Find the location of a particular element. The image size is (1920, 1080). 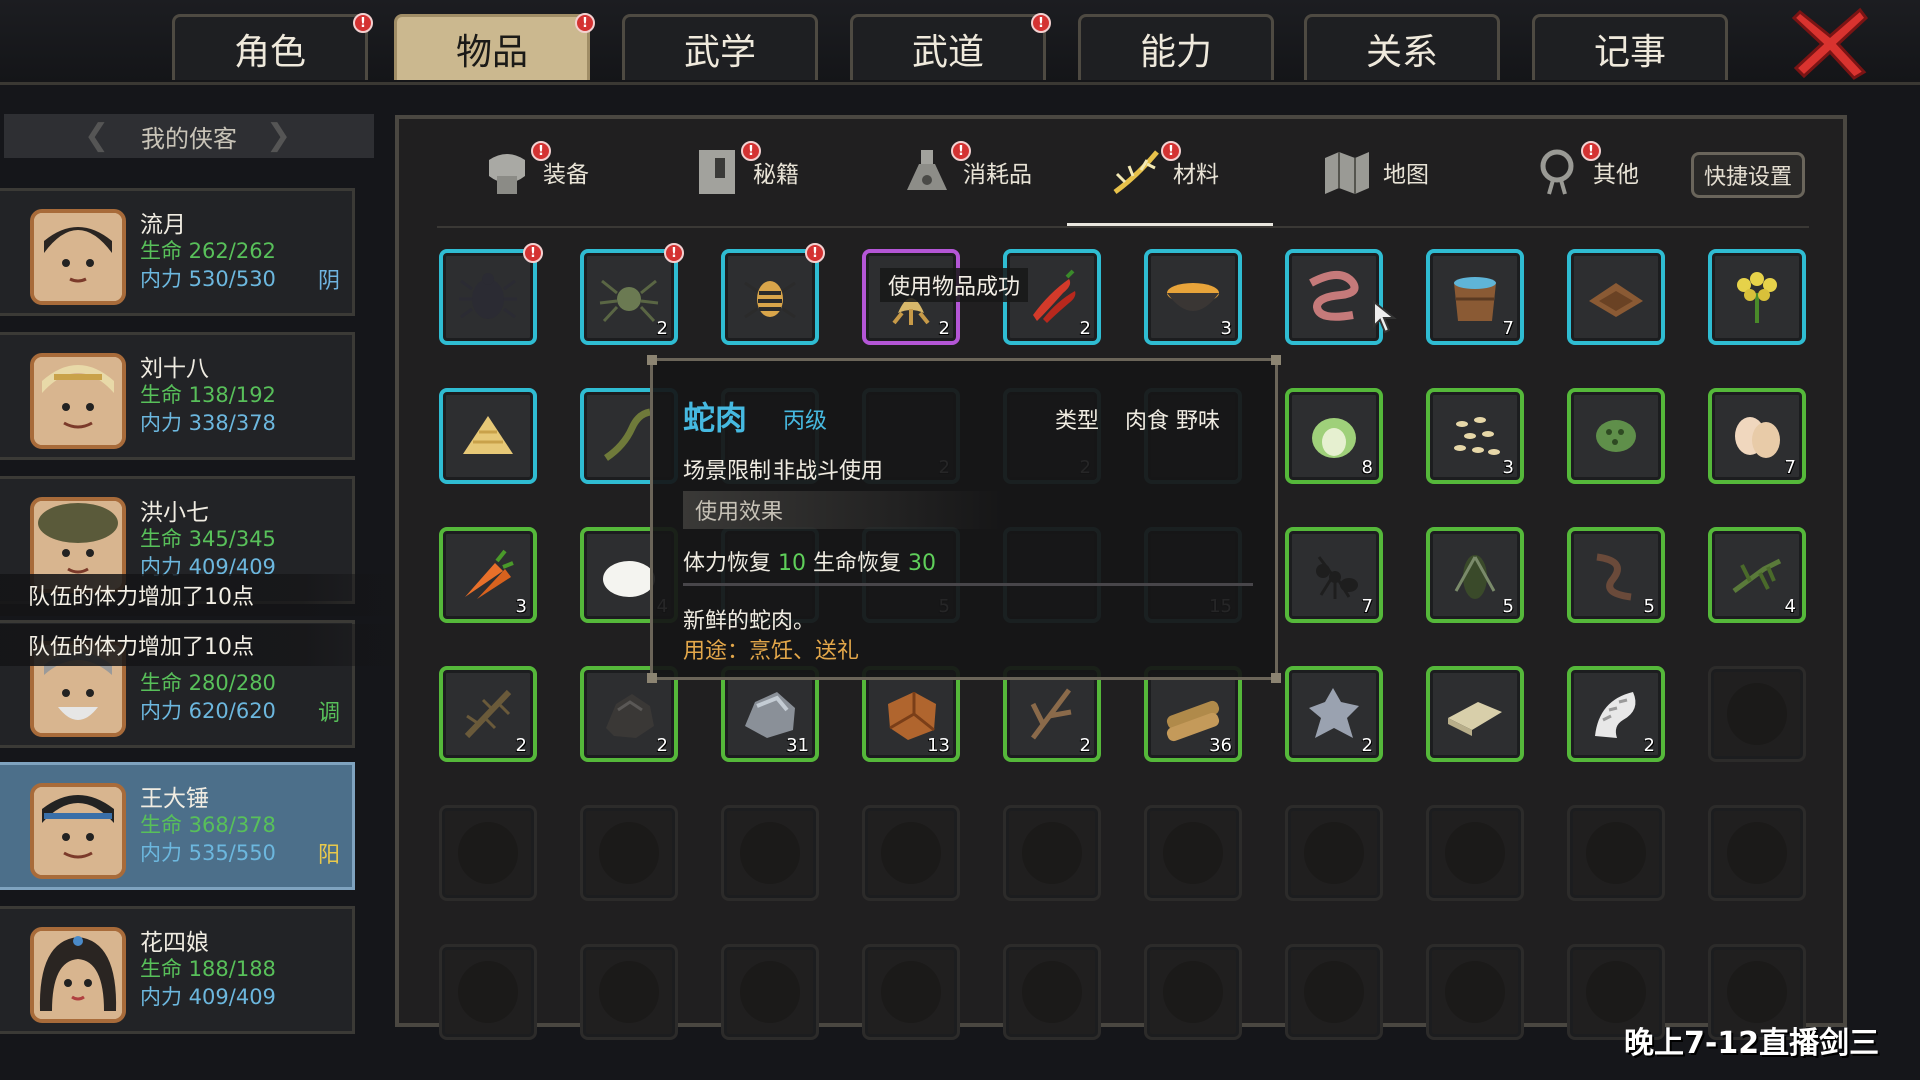

inventory-slot: 2! is located at coordinates (632, 294).